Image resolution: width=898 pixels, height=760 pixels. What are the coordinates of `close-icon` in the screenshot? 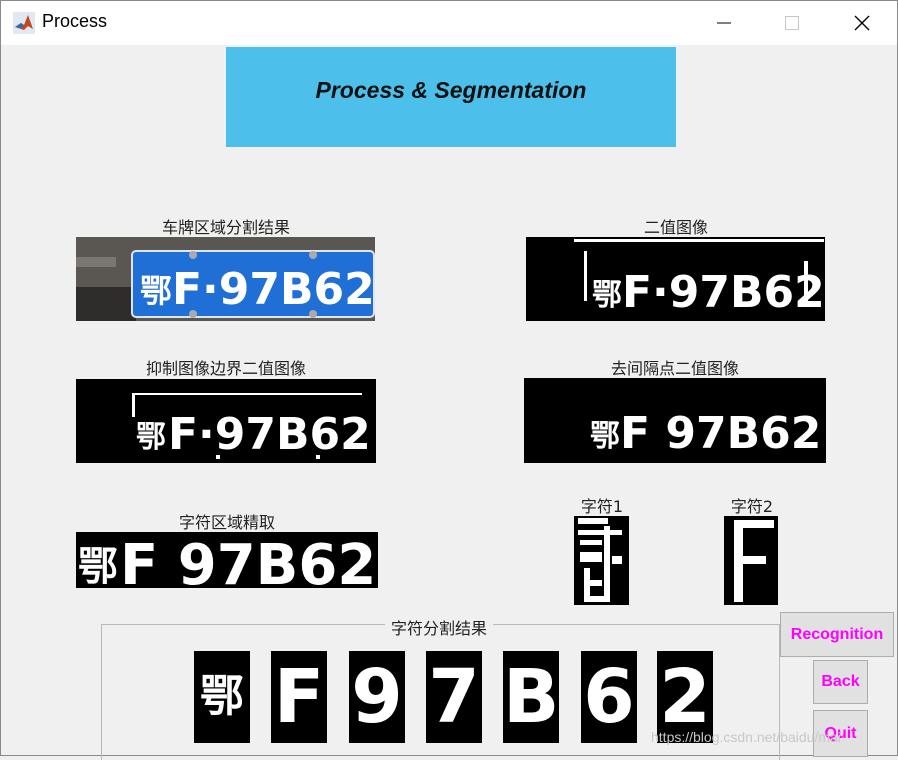 It's located at (862, 23).